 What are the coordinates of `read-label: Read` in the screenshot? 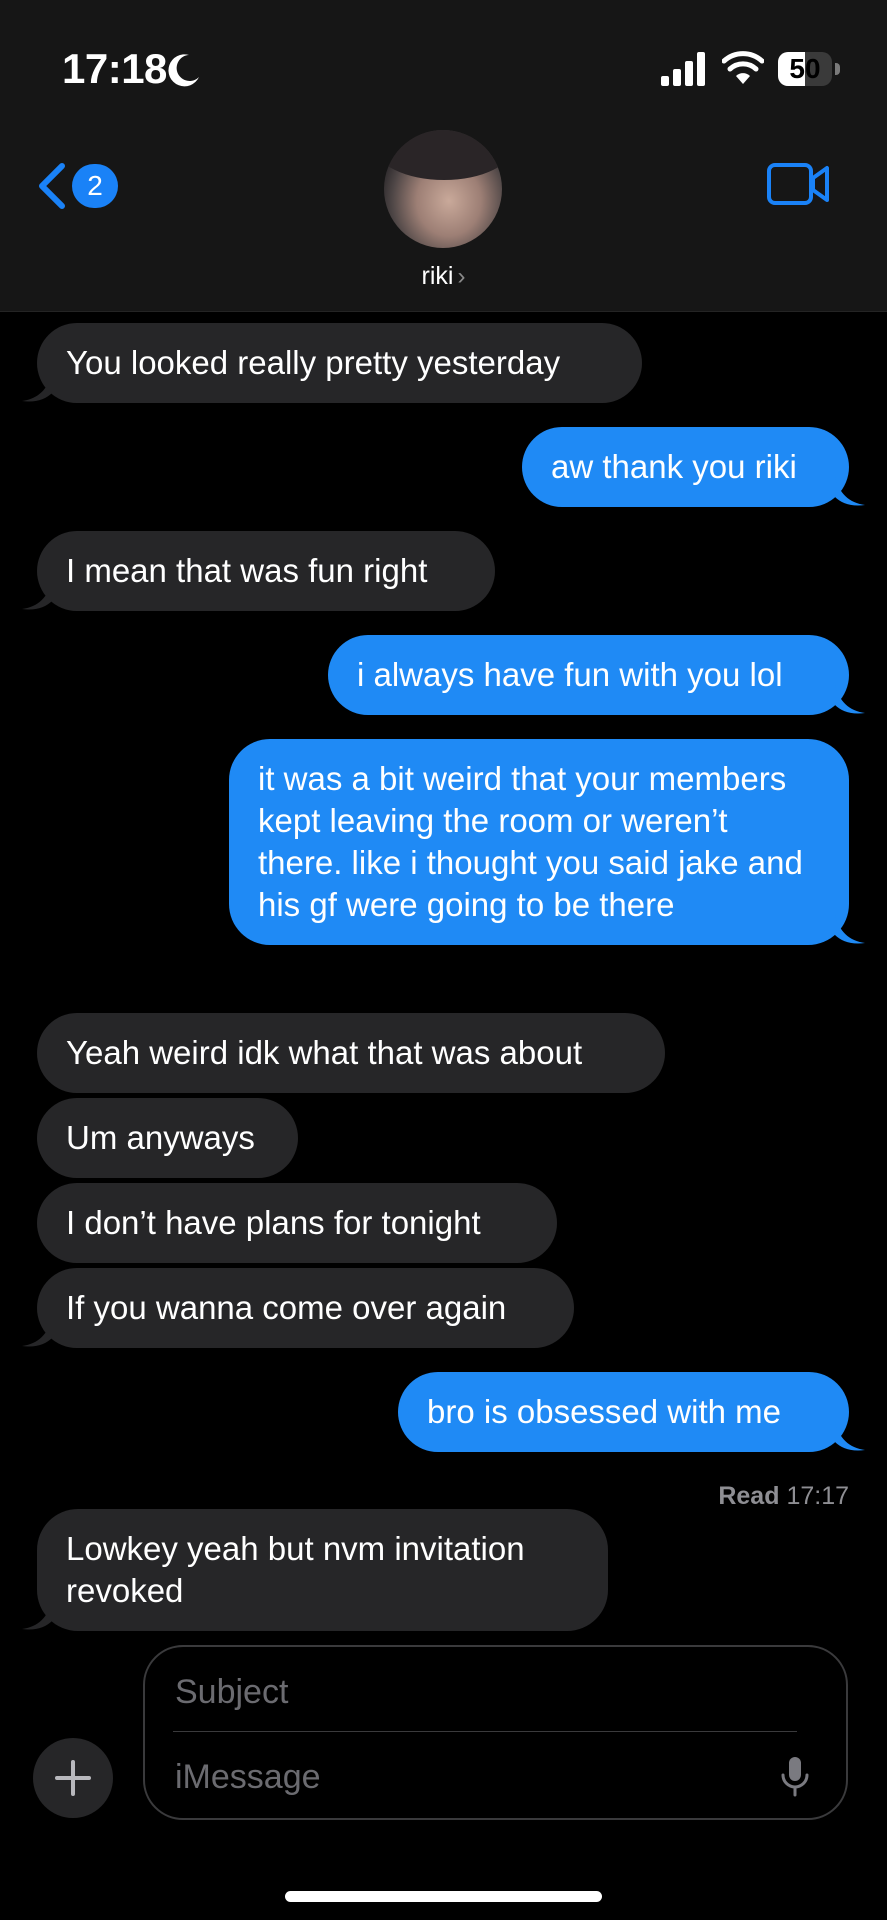 It's located at (749, 1496).